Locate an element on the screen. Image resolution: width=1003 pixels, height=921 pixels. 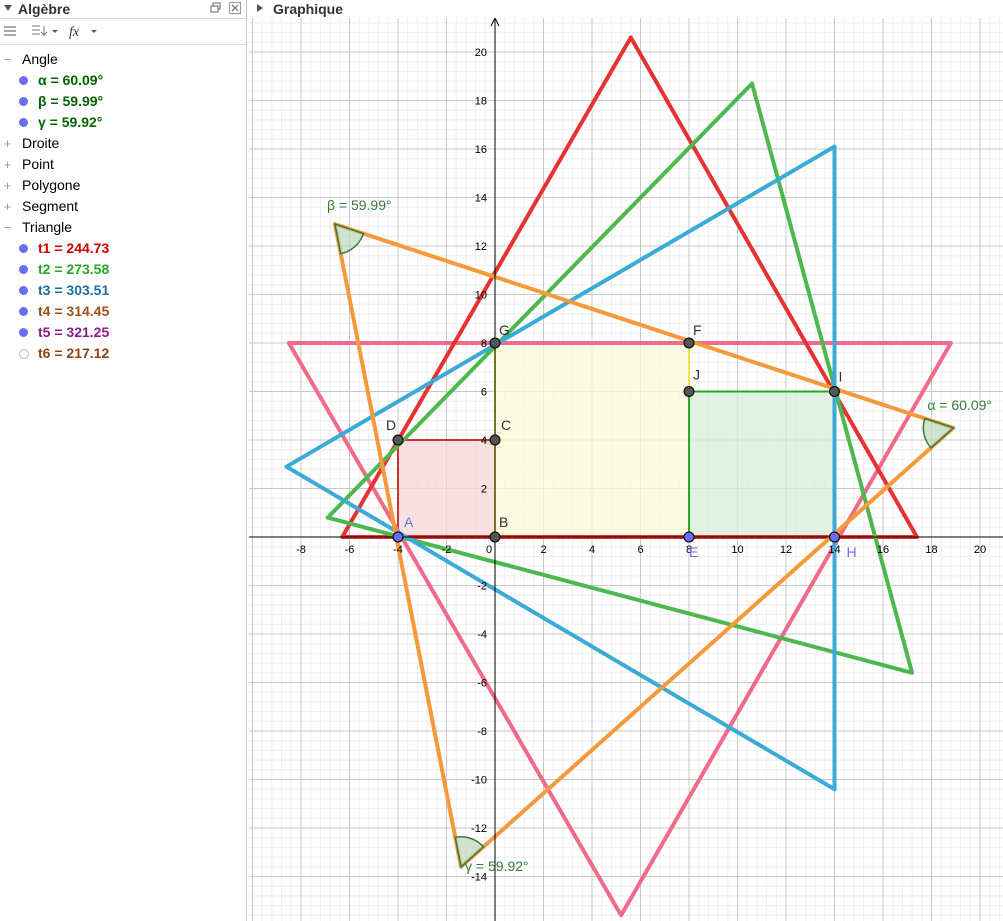
expand-triangle-icon is located at coordinates (260, 8).